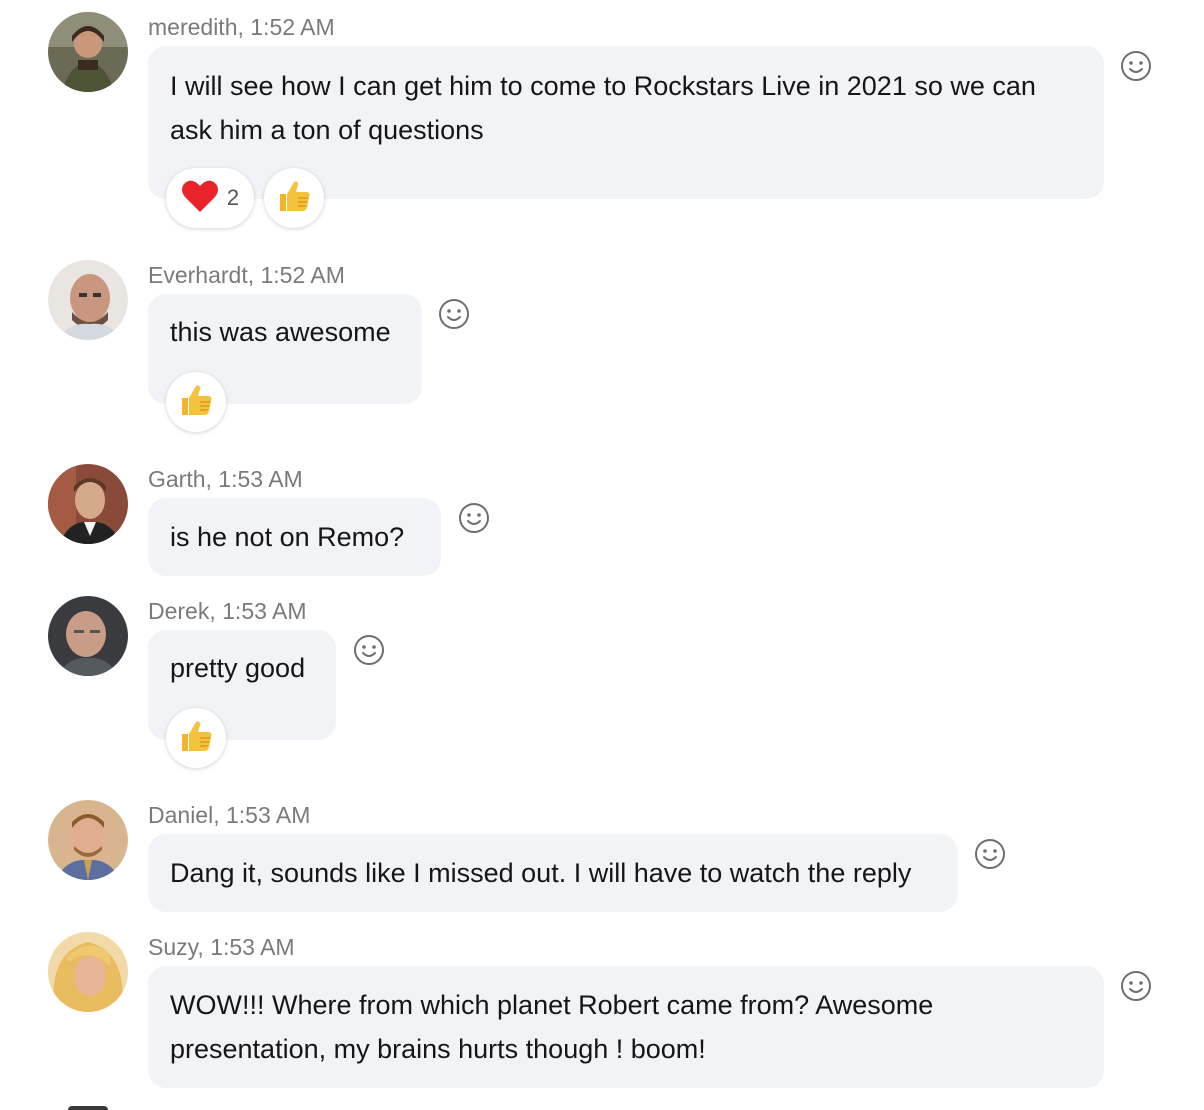 This screenshot has height=1110, width=1204. Describe the element at coordinates (225, 479) in the screenshot. I see `message-meta: Garth, 1:53 AM` at that location.